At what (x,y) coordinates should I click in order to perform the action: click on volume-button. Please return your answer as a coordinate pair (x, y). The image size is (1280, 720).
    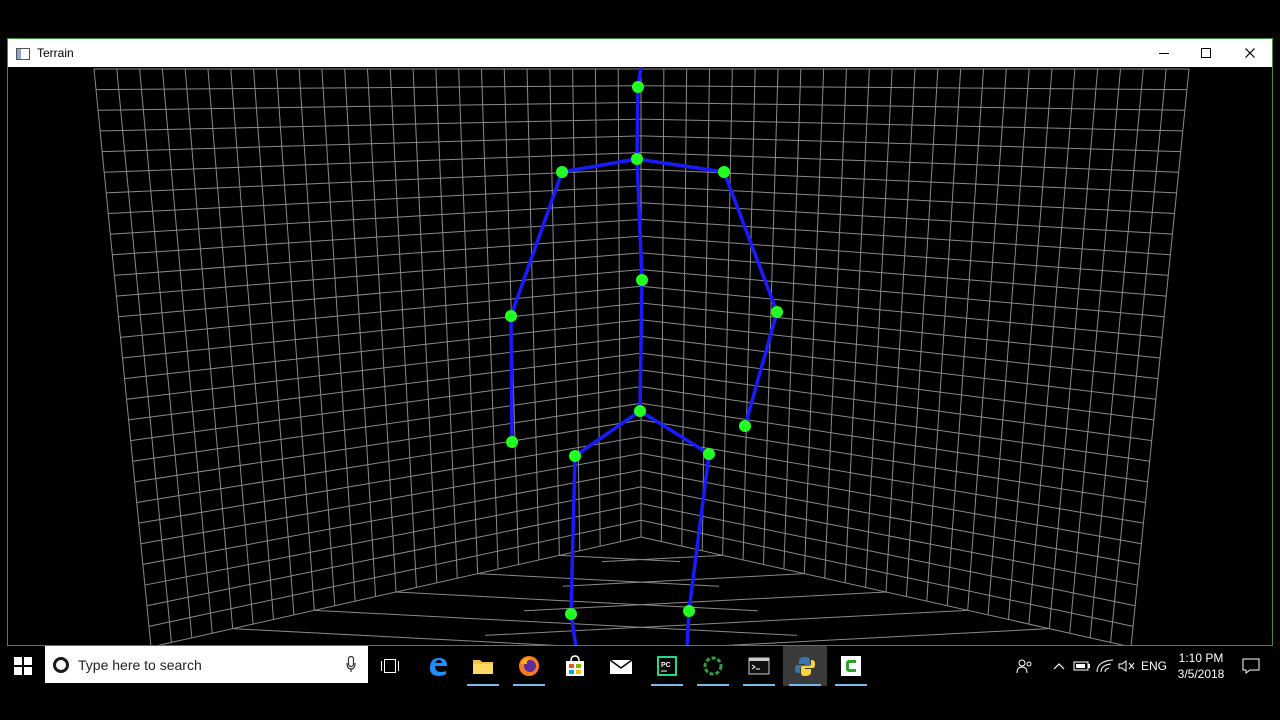
    Looking at the image, I should click on (1127, 666).